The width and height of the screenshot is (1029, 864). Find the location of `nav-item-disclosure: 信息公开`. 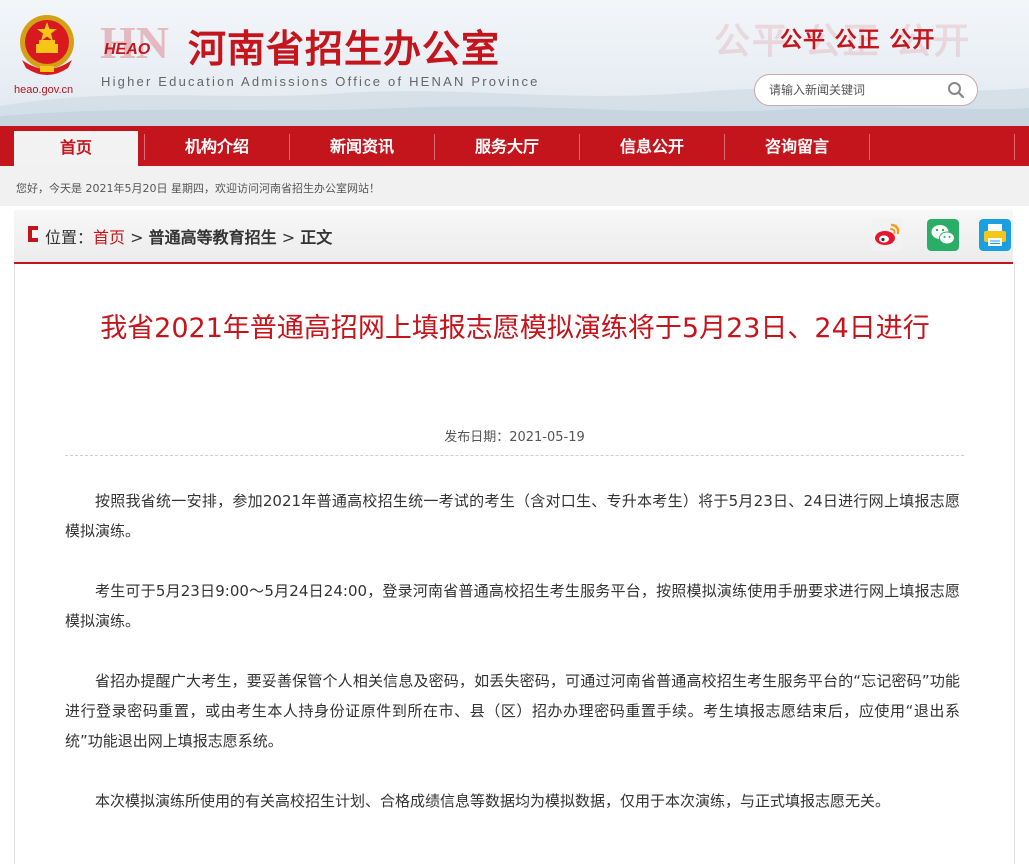

nav-item-disclosure: 信息公开 is located at coordinates (652, 146).